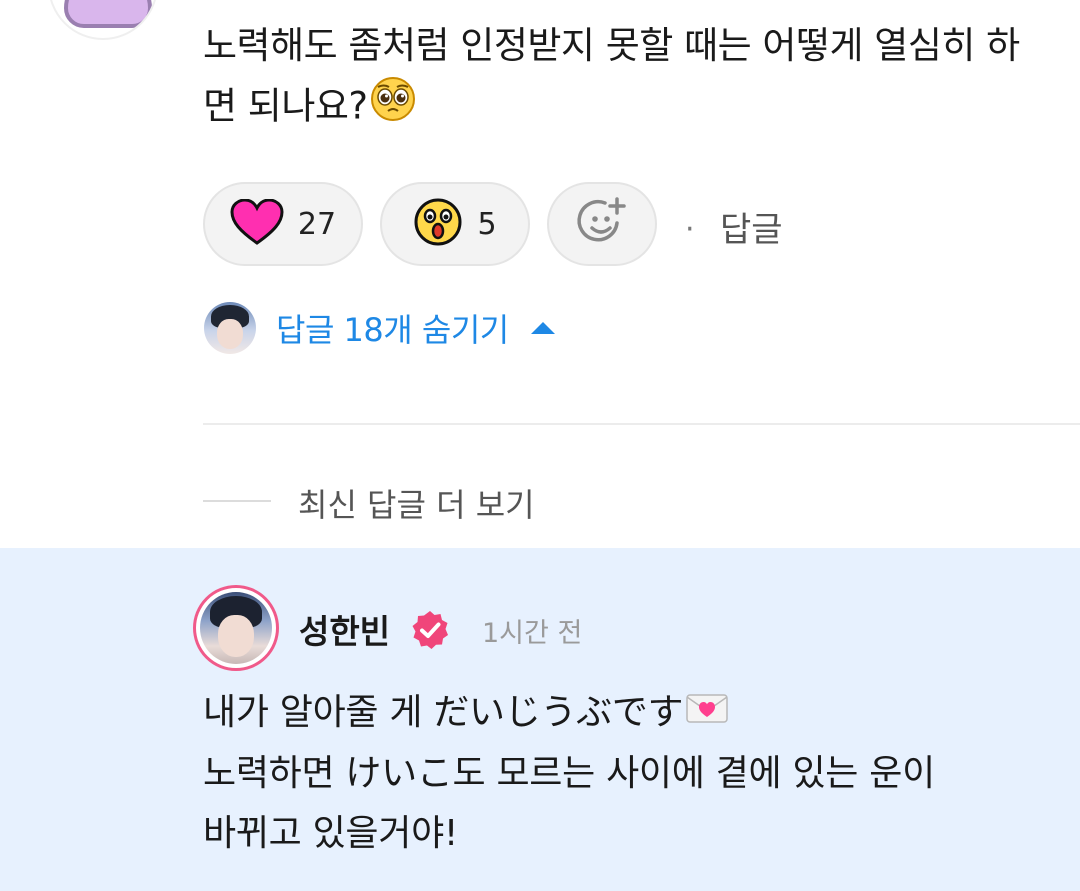 The height and width of the screenshot is (891, 1080). Describe the element at coordinates (392, 330) in the screenshot. I see `hide-replies-label: 답글 18개 숨기기` at that location.